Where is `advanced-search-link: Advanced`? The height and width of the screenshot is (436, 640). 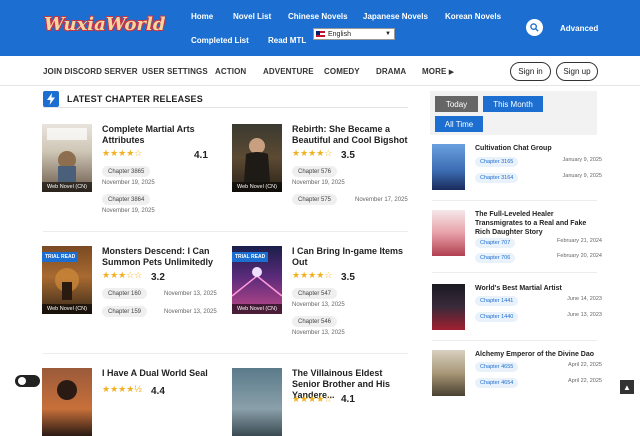 advanced-search-link: Advanced is located at coordinates (579, 28).